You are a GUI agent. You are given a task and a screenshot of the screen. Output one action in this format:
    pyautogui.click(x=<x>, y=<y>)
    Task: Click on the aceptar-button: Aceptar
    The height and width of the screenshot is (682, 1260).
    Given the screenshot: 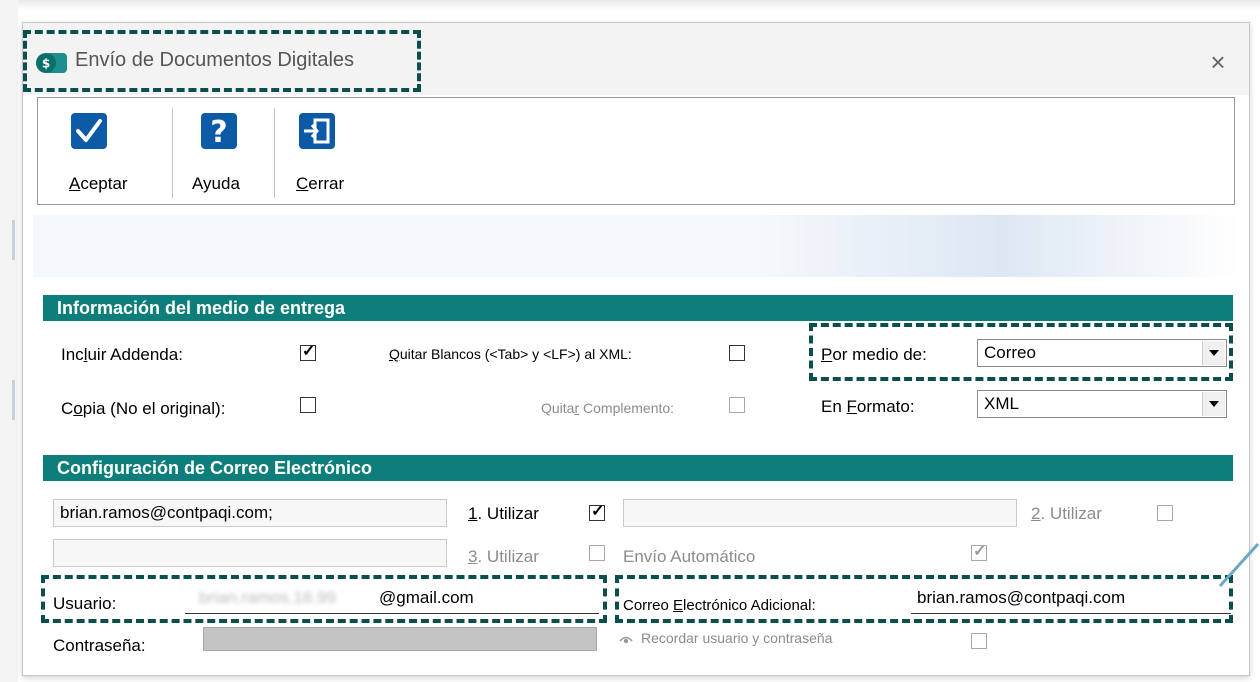 What is the action you would take?
    pyautogui.click(x=103, y=151)
    